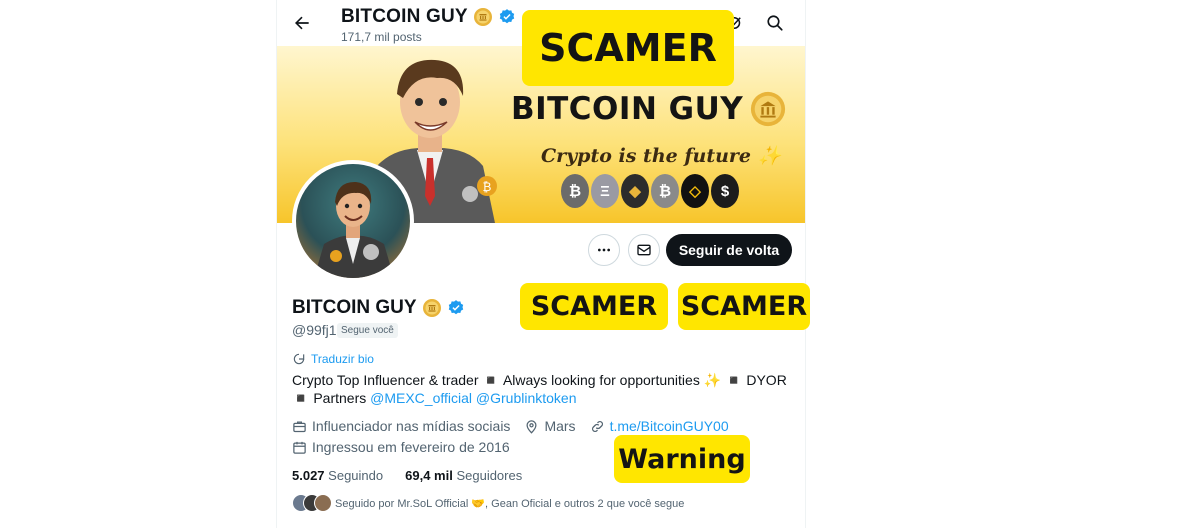 The height and width of the screenshot is (528, 1200). What do you see at coordinates (605, 191) in the screenshot?
I see `banner-coin: Ξ` at bounding box center [605, 191].